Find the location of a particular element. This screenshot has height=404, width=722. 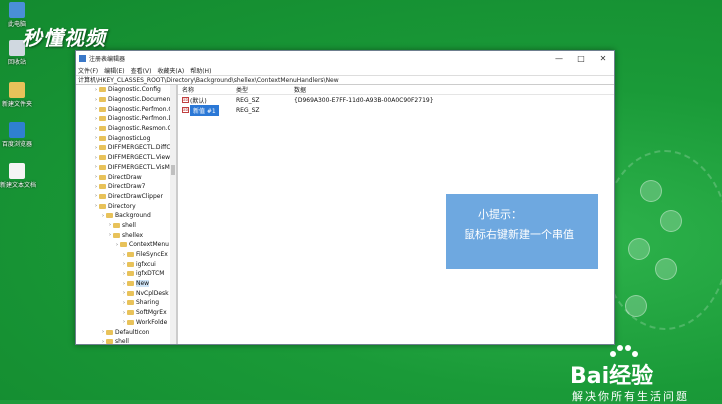

tree-item: › DIFFMERGECTL.DiffCt is located at coordinates (124, 148).